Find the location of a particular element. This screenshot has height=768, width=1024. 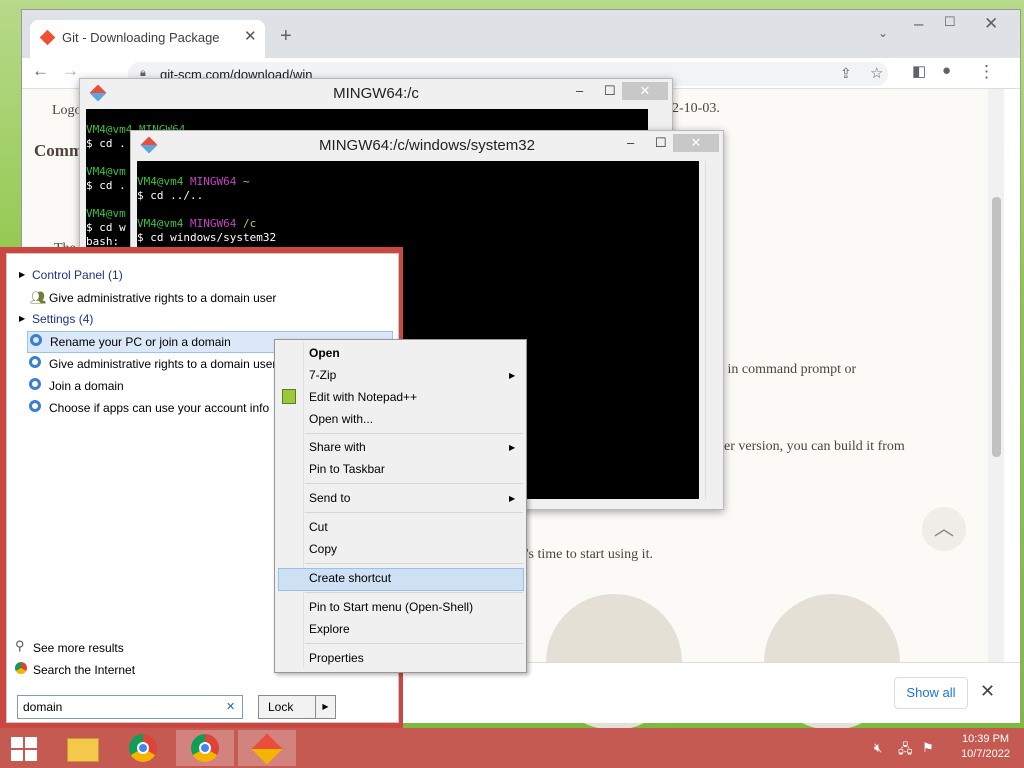

windows-logo-icon is located at coordinates (24, 749).